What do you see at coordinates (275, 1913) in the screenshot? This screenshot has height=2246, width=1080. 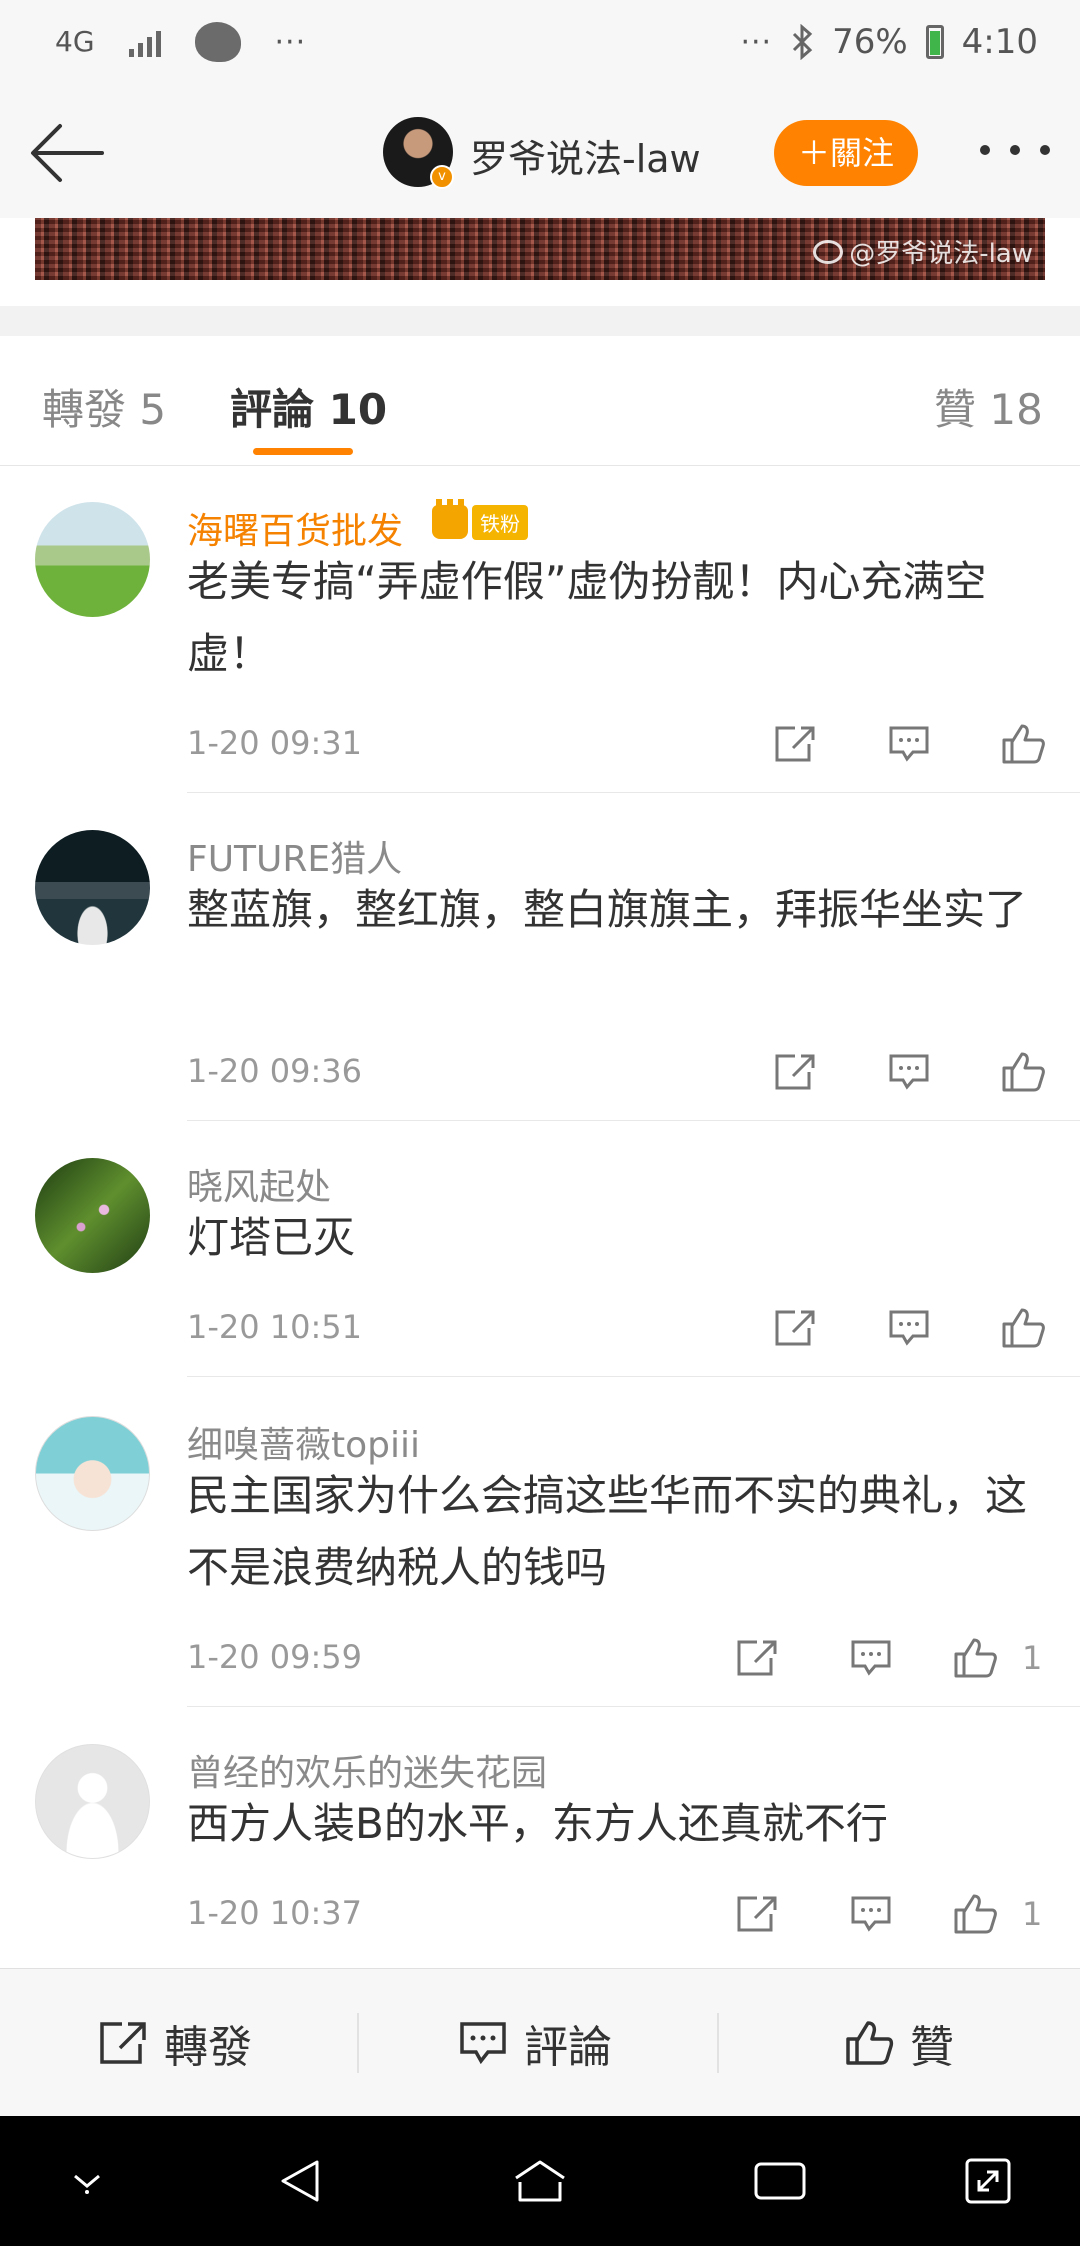 I see `comment-time: 1-20 10:37` at bounding box center [275, 1913].